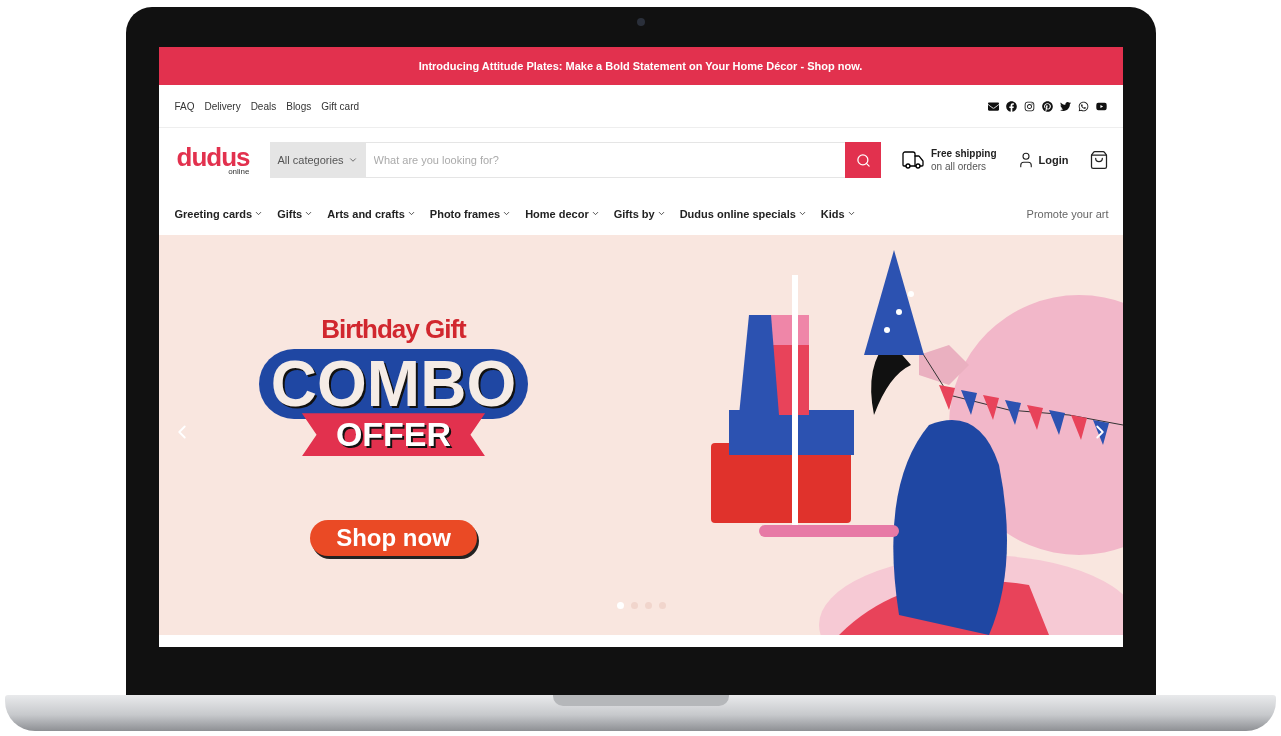  I want to click on search-button, so click(863, 160).